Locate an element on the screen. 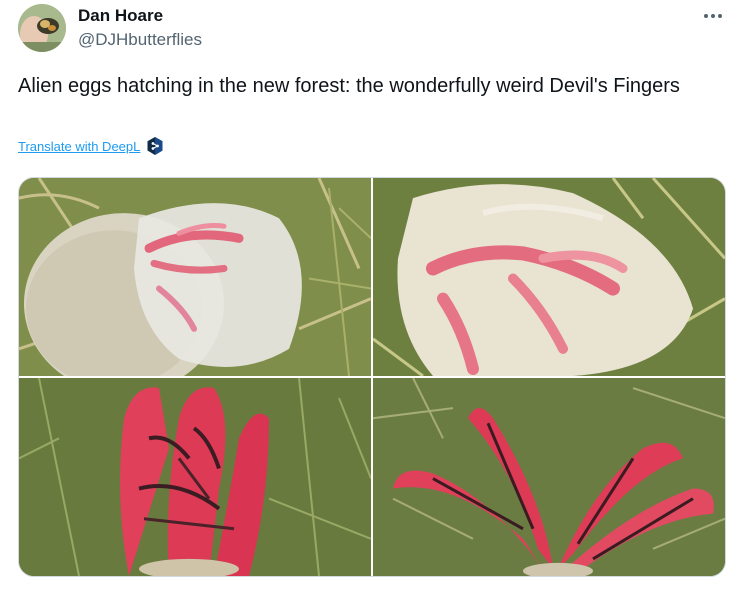 The height and width of the screenshot is (593, 744). author-avatar is located at coordinates (42, 28).